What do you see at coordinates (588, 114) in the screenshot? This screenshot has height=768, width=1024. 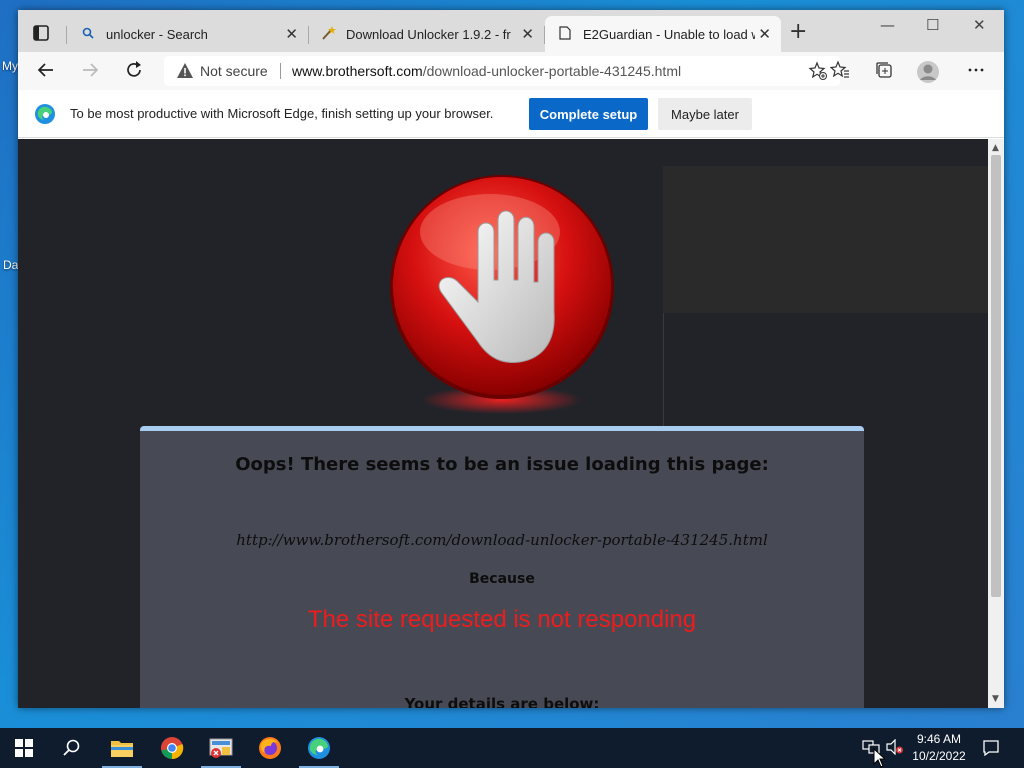 I see `complete-setup-button: Complete setup` at bounding box center [588, 114].